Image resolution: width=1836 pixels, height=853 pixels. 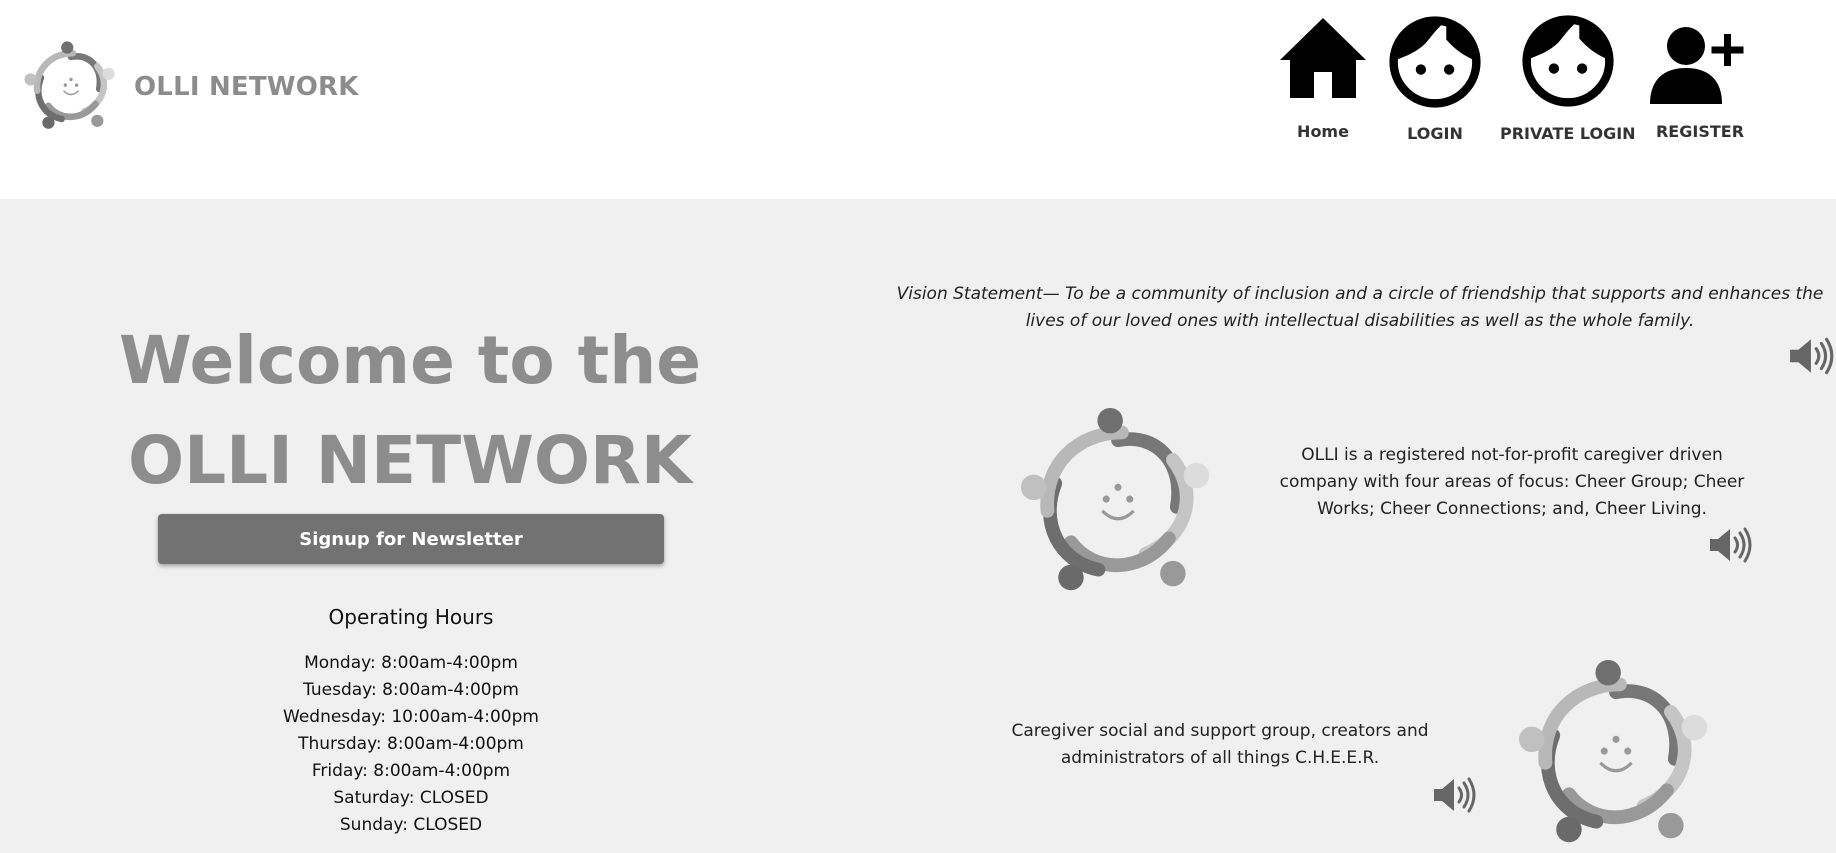 I want to click on home-icon, so click(x=1323, y=58).